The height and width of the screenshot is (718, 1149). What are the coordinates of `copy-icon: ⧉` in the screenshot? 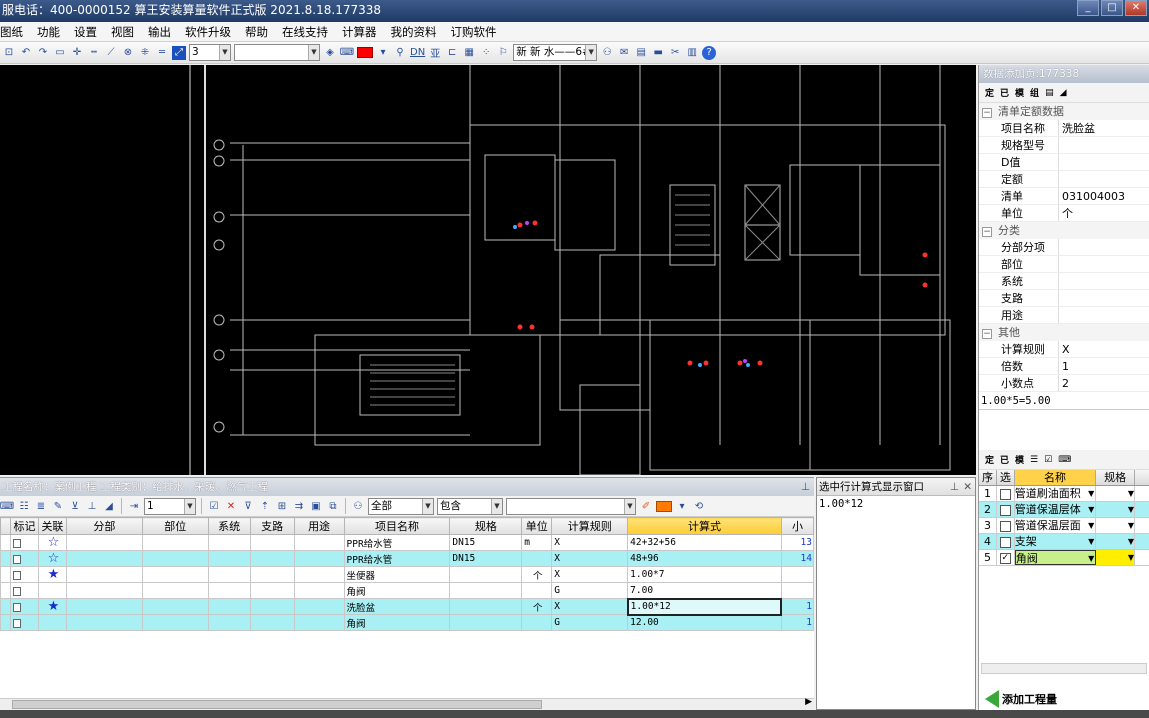 It's located at (333, 506).